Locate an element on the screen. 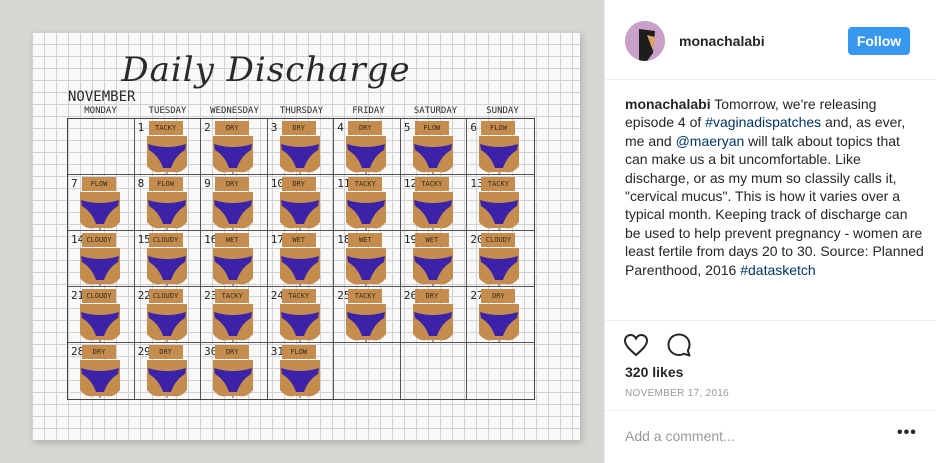 This screenshot has width=936, height=463. calendar-day: 18 WET is located at coordinates (367, 259).